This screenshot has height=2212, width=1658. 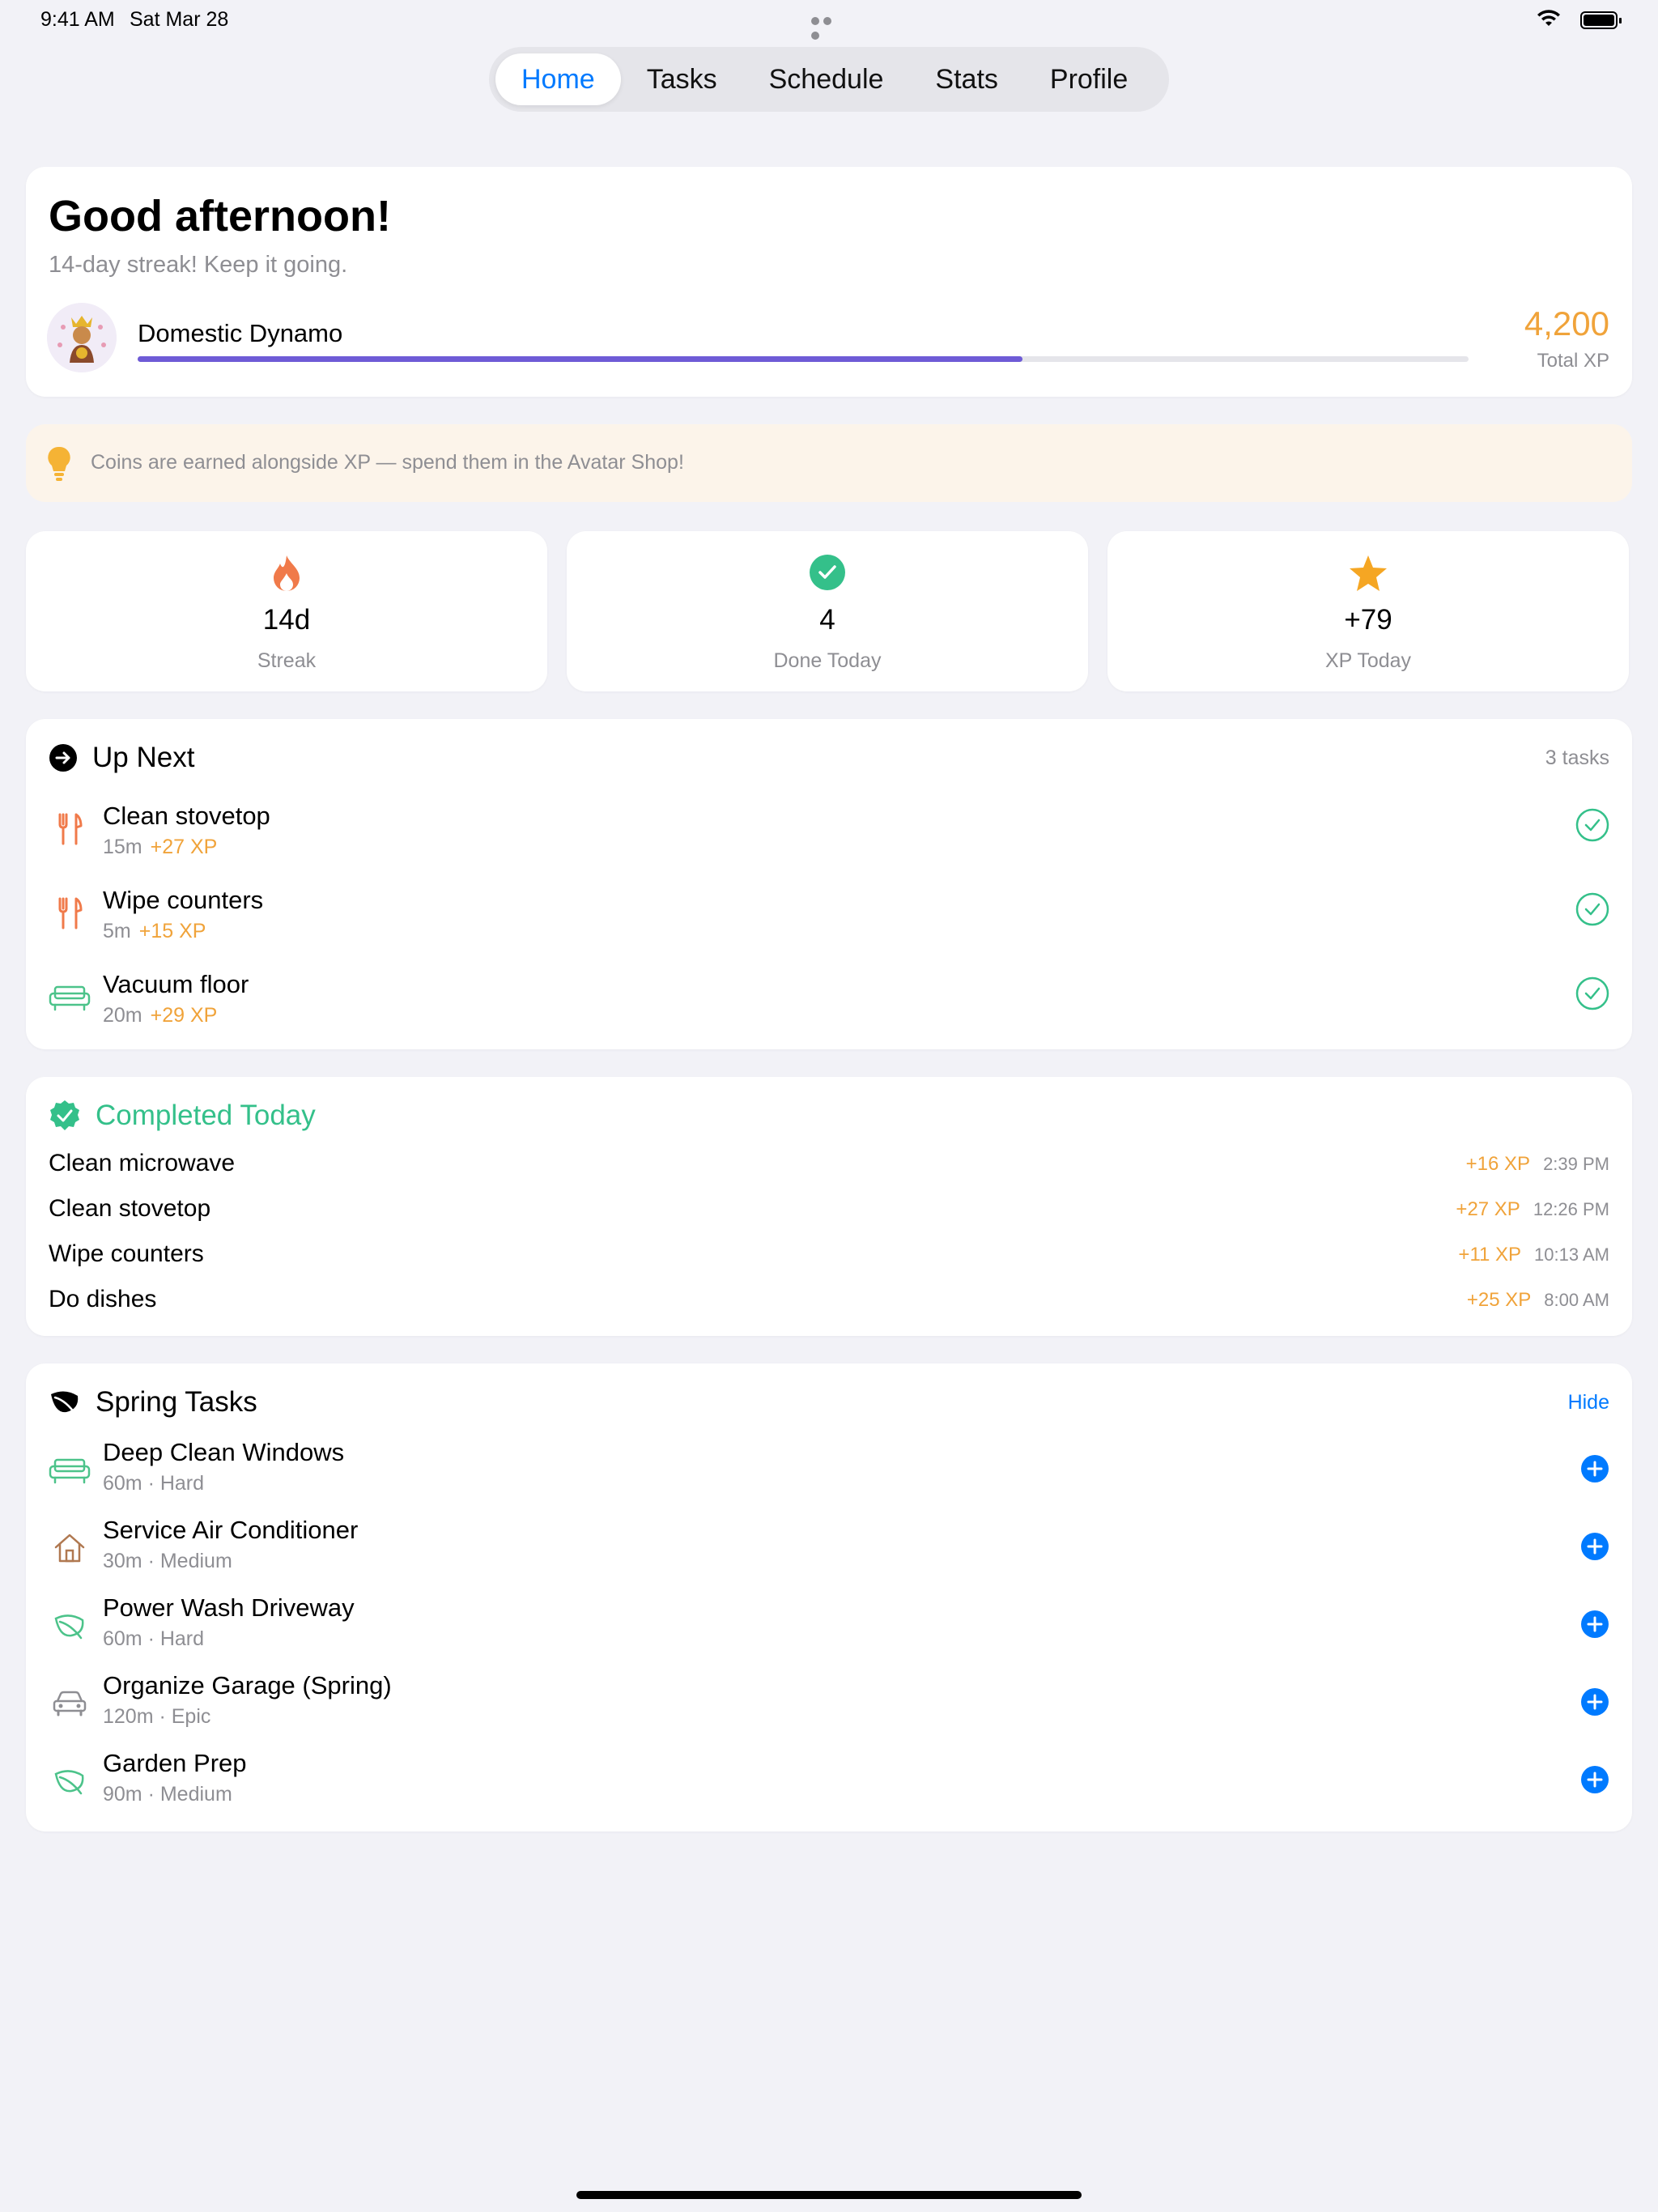 What do you see at coordinates (122, 1016) in the screenshot?
I see `task-duration: 20m` at bounding box center [122, 1016].